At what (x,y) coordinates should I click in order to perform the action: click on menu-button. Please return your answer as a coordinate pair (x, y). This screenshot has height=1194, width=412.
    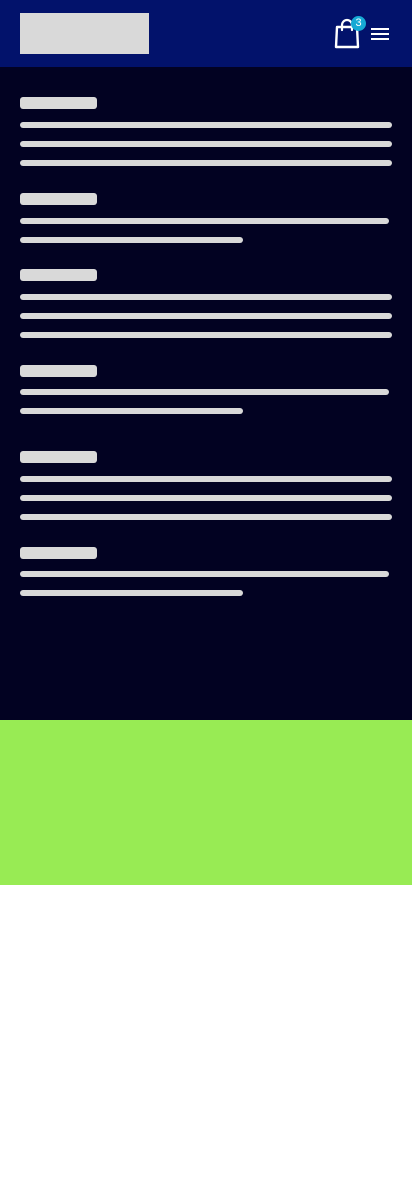
    Looking at the image, I should click on (380, 34).